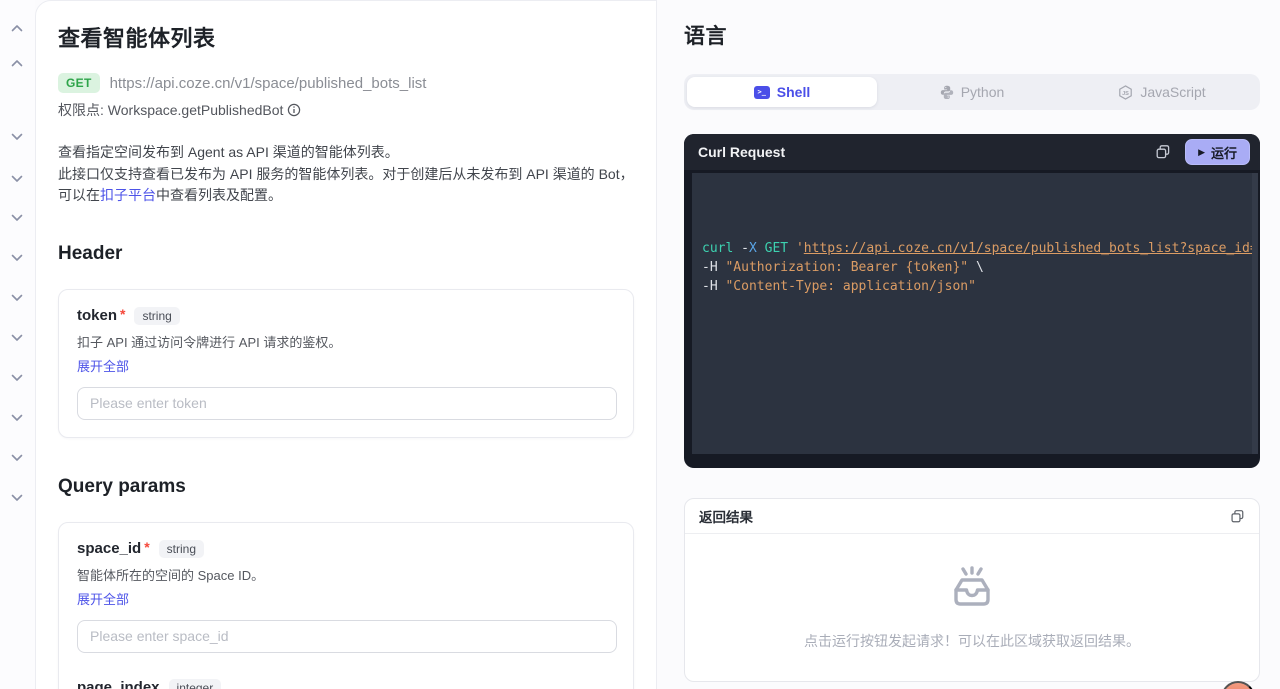 Image resolution: width=1280 pixels, height=689 pixels. Describe the element at coordinates (228, 152) in the screenshot. I see `desc-line: 查看指定空间发布到 Agent as API 渠道的智能体列表。` at that location.